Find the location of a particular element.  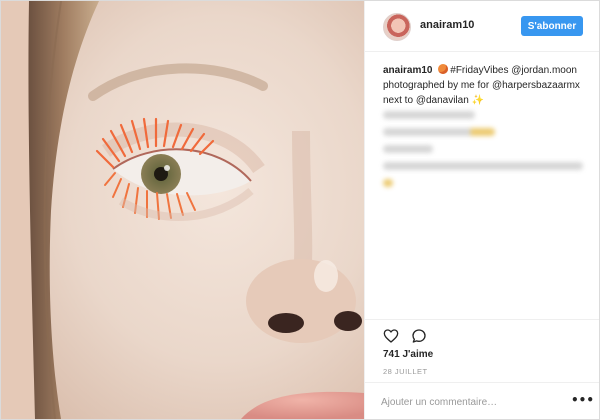

post-date: 28 JUILLET is located at coordinates (405, 371).